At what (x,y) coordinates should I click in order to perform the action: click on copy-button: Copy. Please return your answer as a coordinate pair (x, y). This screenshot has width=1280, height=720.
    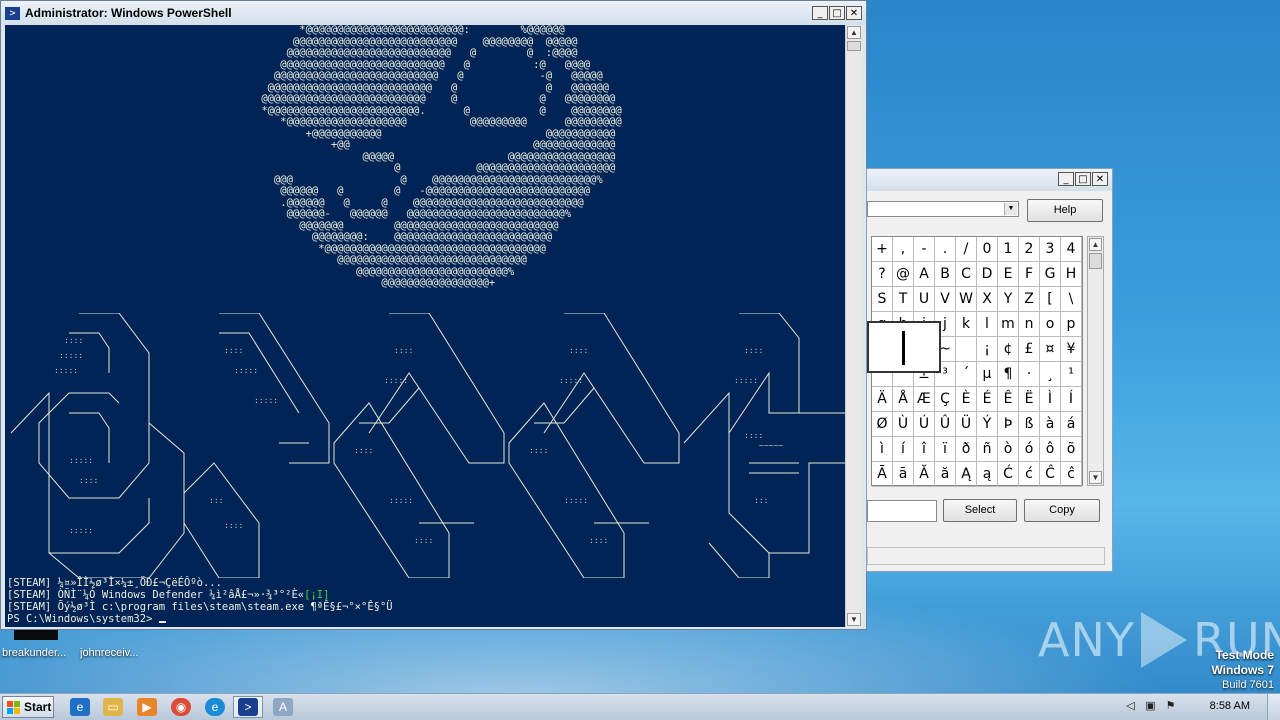
    Looking at the image, I should click on (1062, 510).